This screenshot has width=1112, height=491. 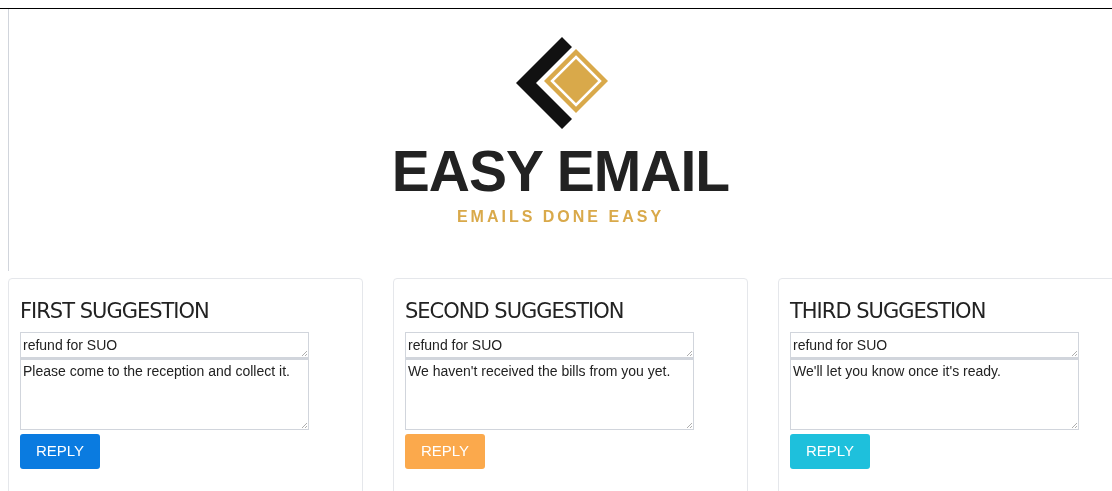 I want to click on message-field: We'll let you know once it's ready., so click(x=934, y=394).